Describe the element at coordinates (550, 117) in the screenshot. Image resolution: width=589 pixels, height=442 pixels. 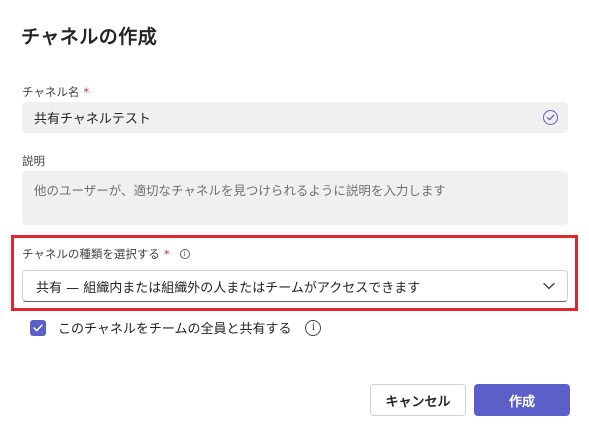
I see `check-circle-icon` at that location.